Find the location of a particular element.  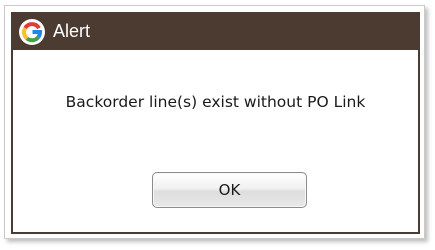

dialog-title: Alert is located at coordinates (72, 31).